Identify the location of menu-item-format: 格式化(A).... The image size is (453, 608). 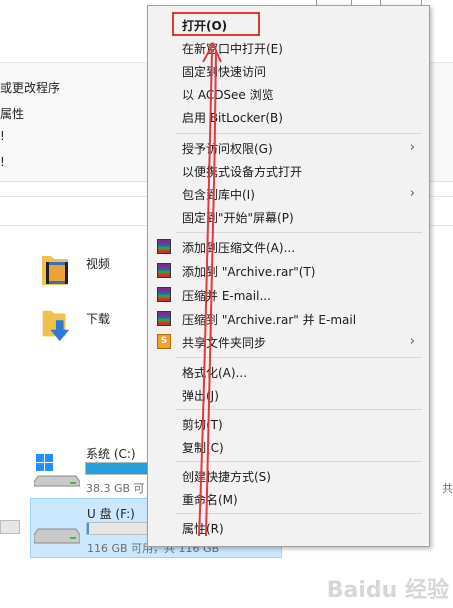
(288, 372).